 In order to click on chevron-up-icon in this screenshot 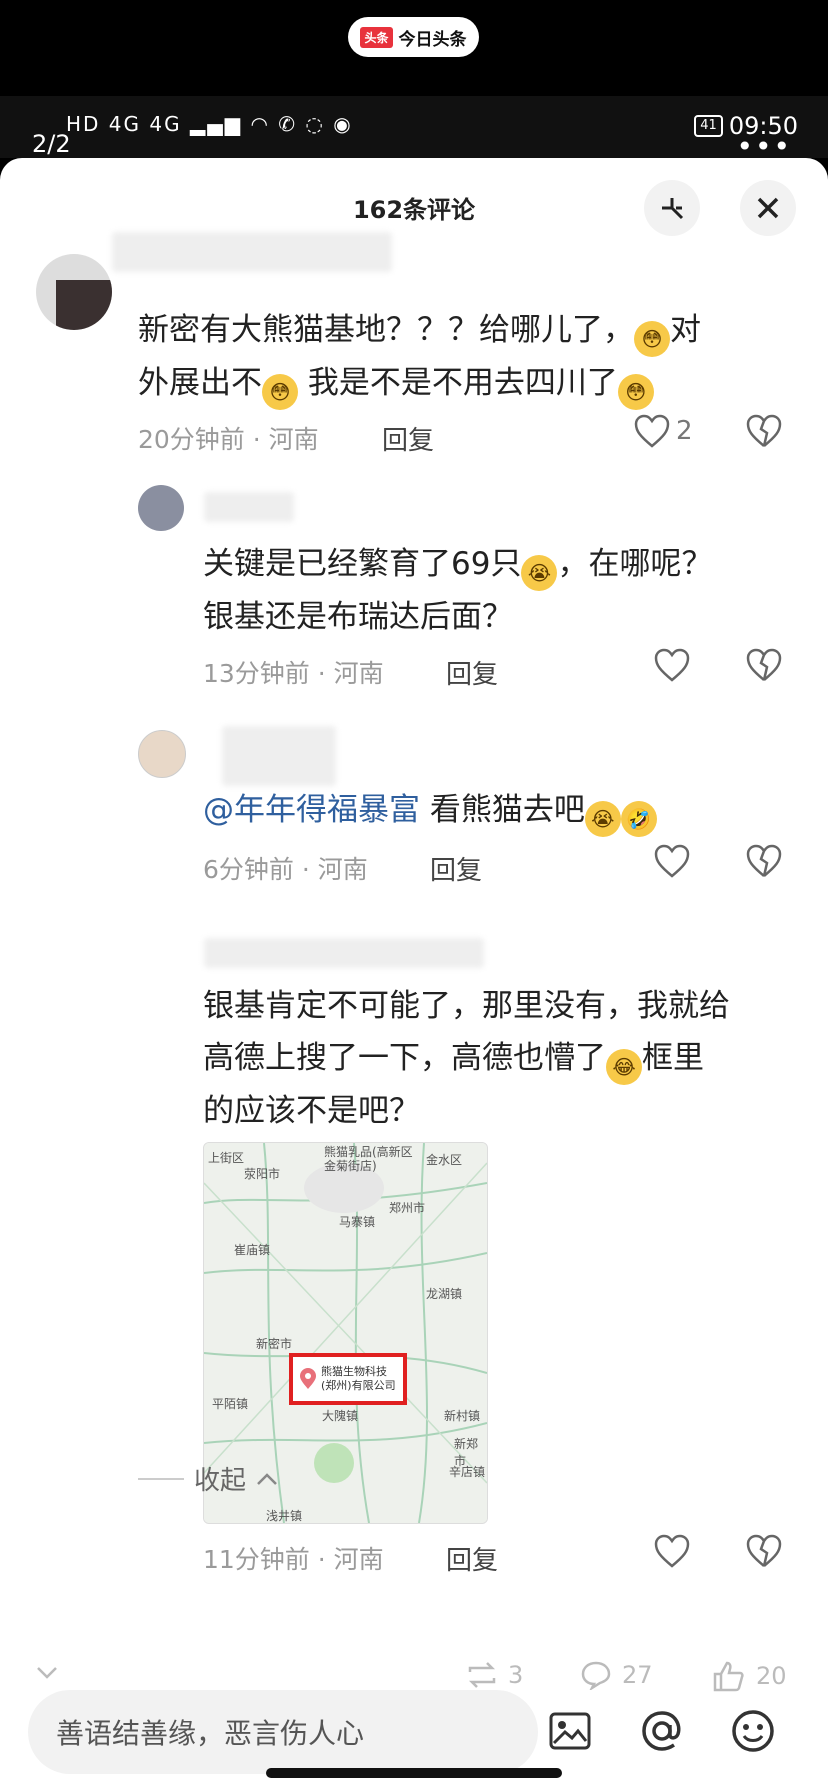, I will do `click(267, 1478)`.